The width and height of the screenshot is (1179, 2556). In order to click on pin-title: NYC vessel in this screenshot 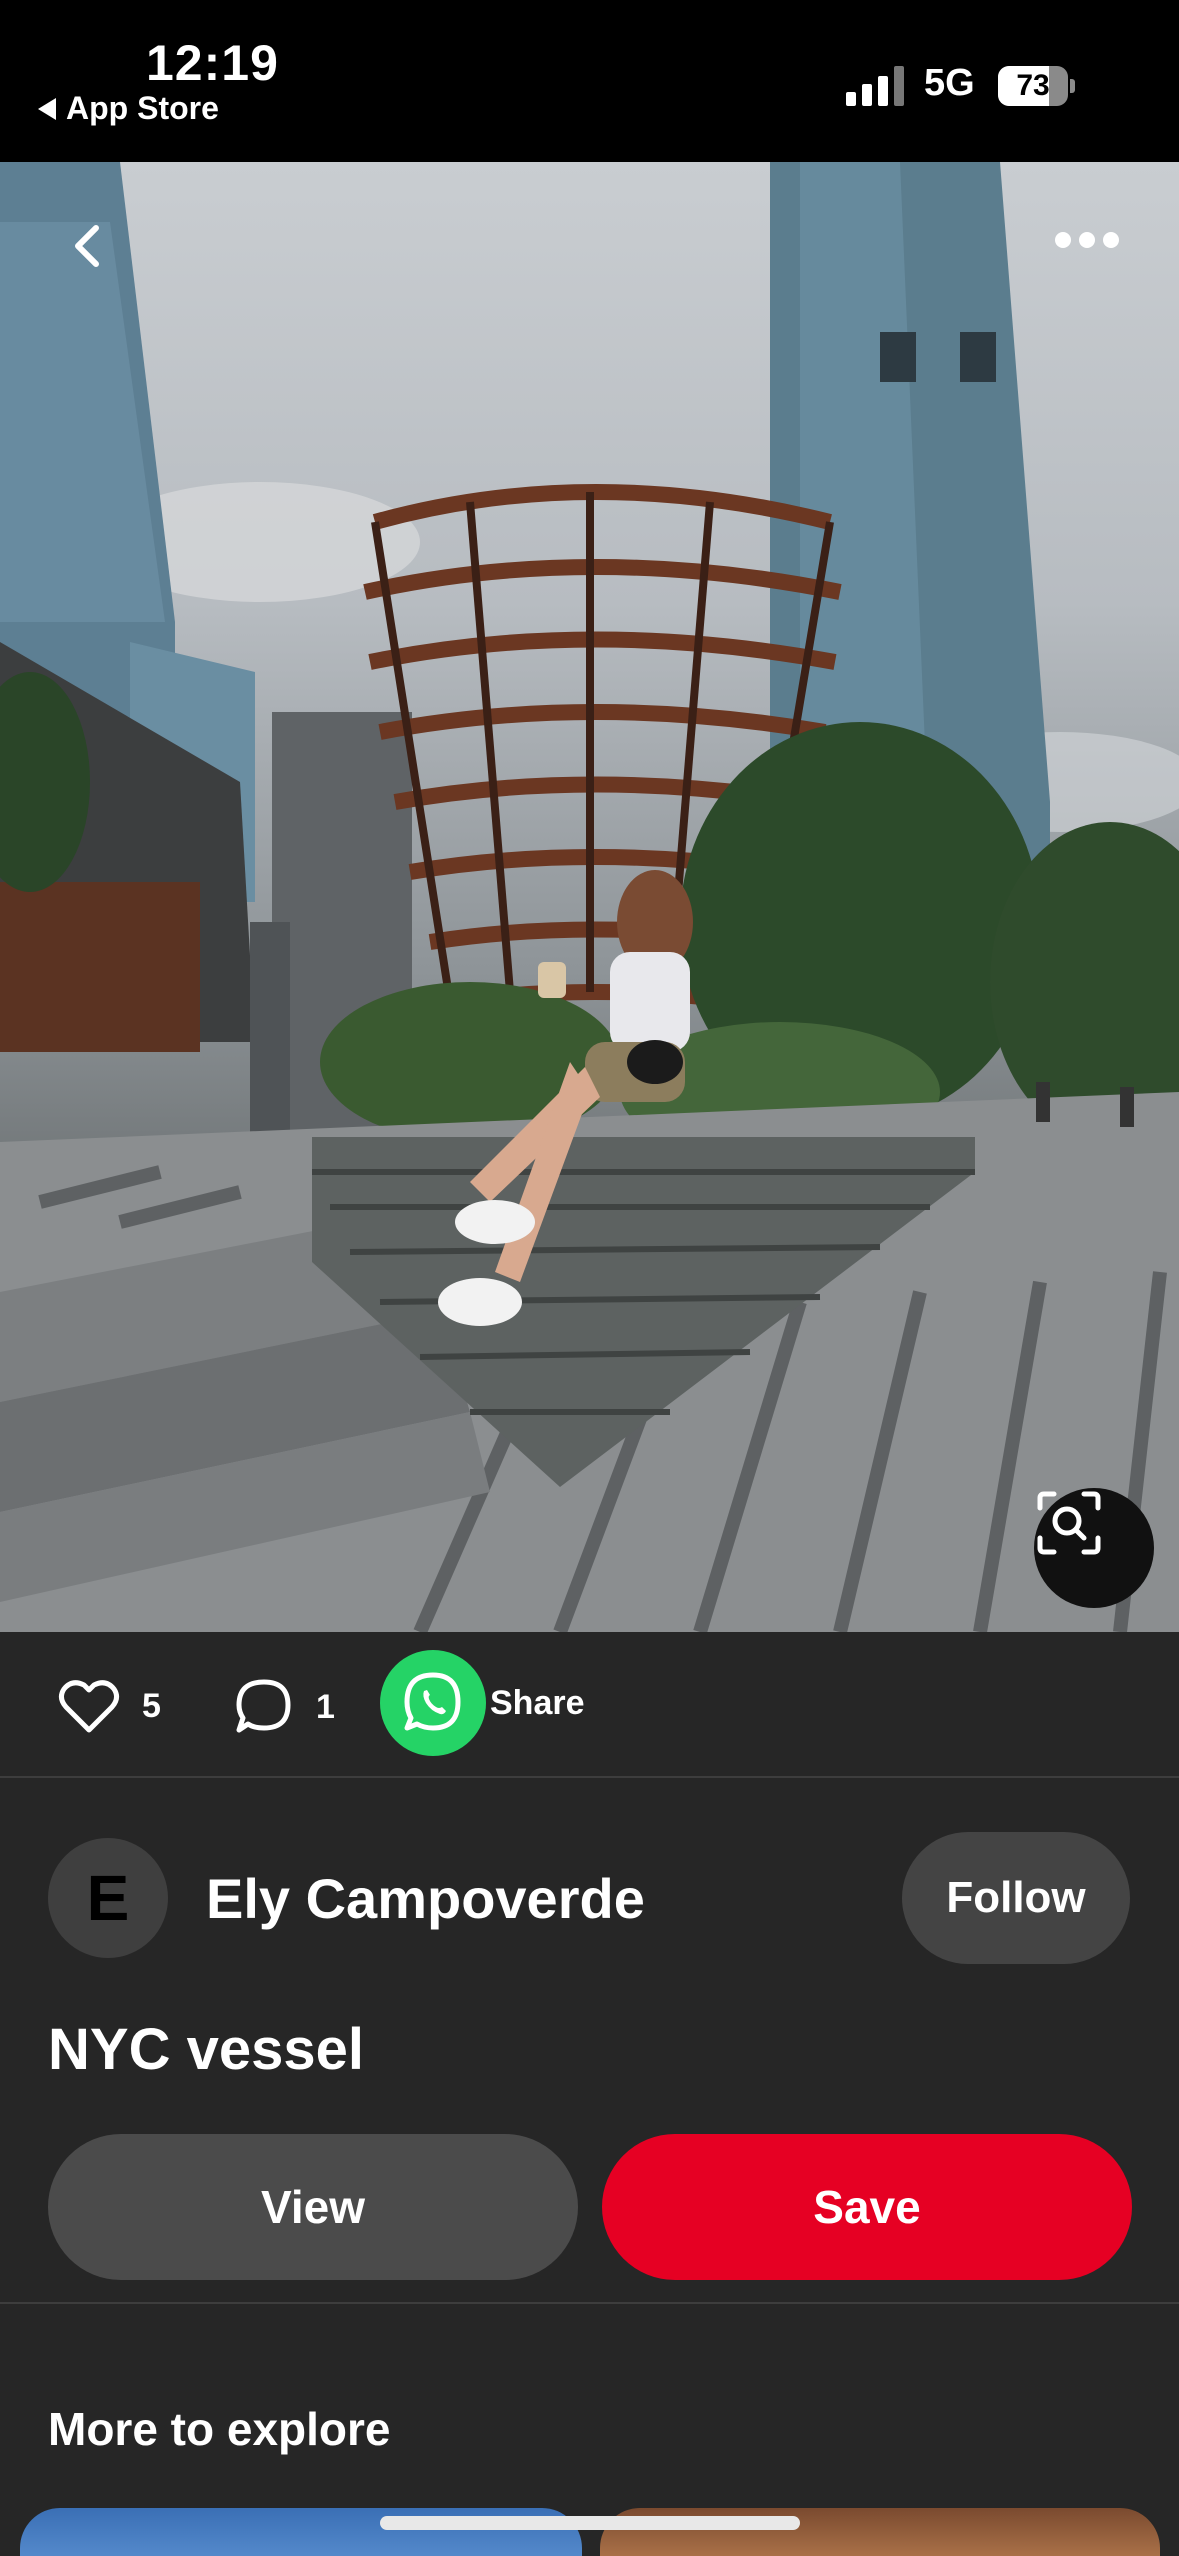, I will do `click(206, 2049)`.